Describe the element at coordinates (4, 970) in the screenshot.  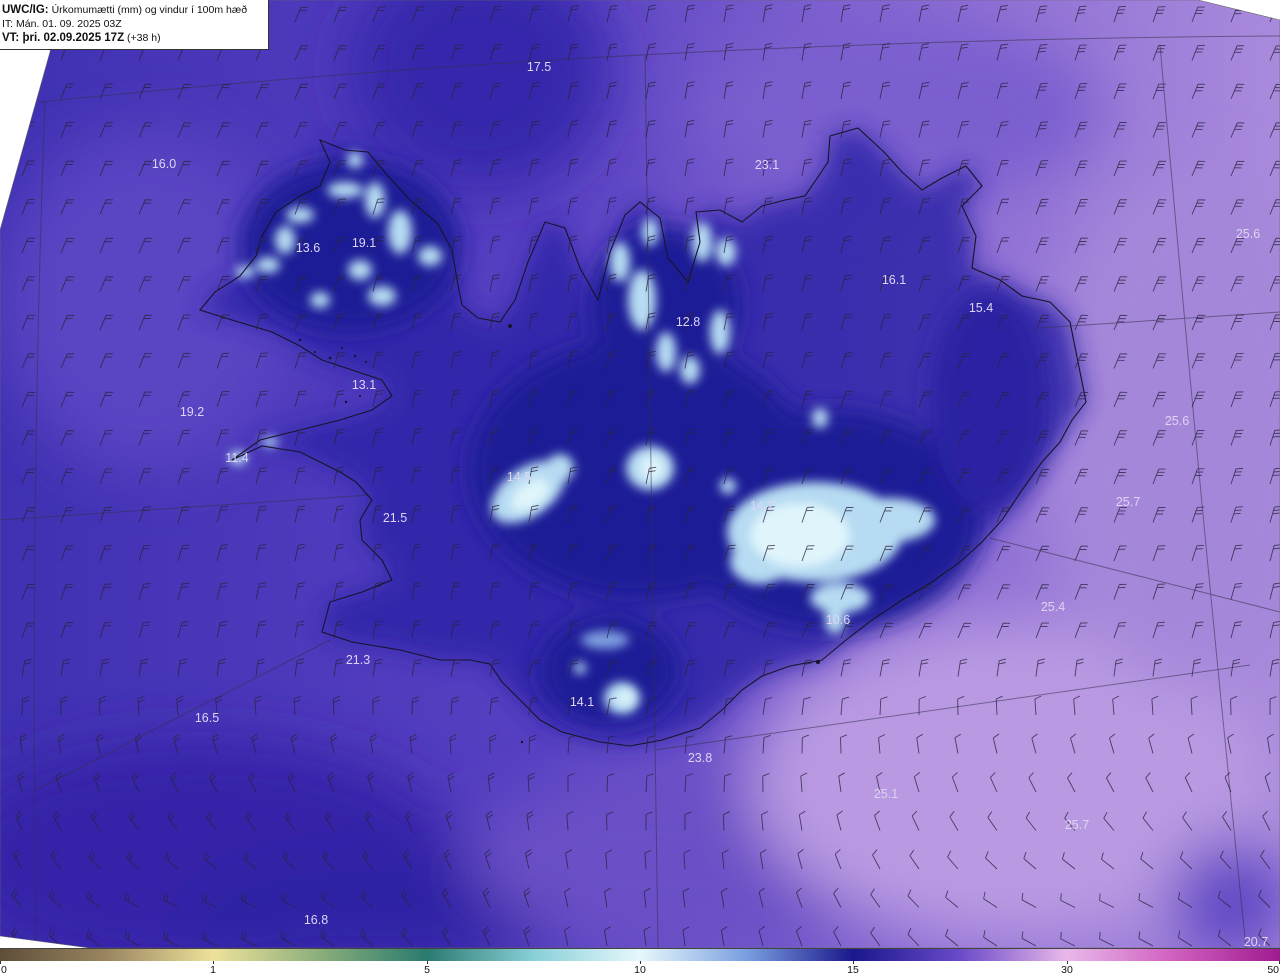
I see `colorbar-tick-label: 0` at that location.